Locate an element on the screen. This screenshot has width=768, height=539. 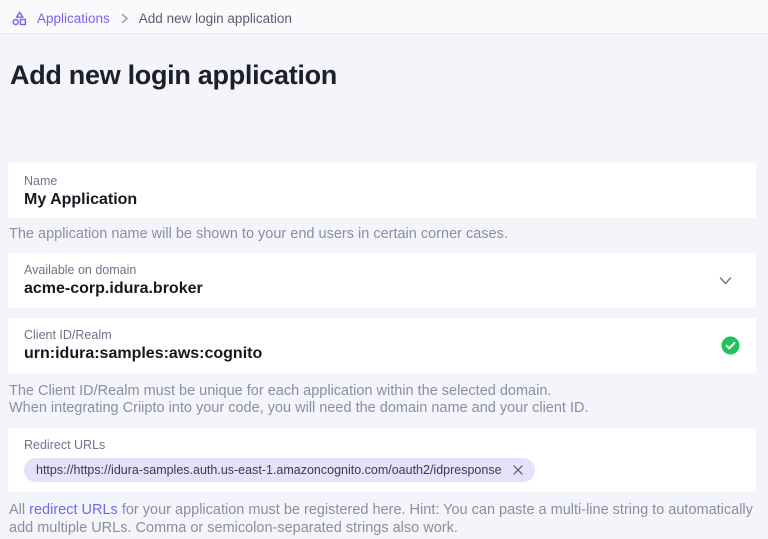
remove-url-icon is located at coordinates (518, 470).